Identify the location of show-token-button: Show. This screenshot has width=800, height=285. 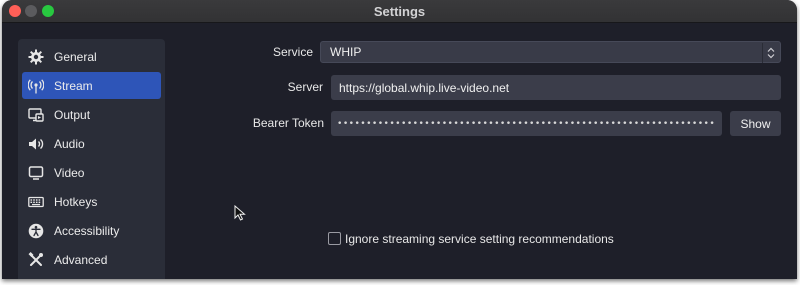
(755, 123).